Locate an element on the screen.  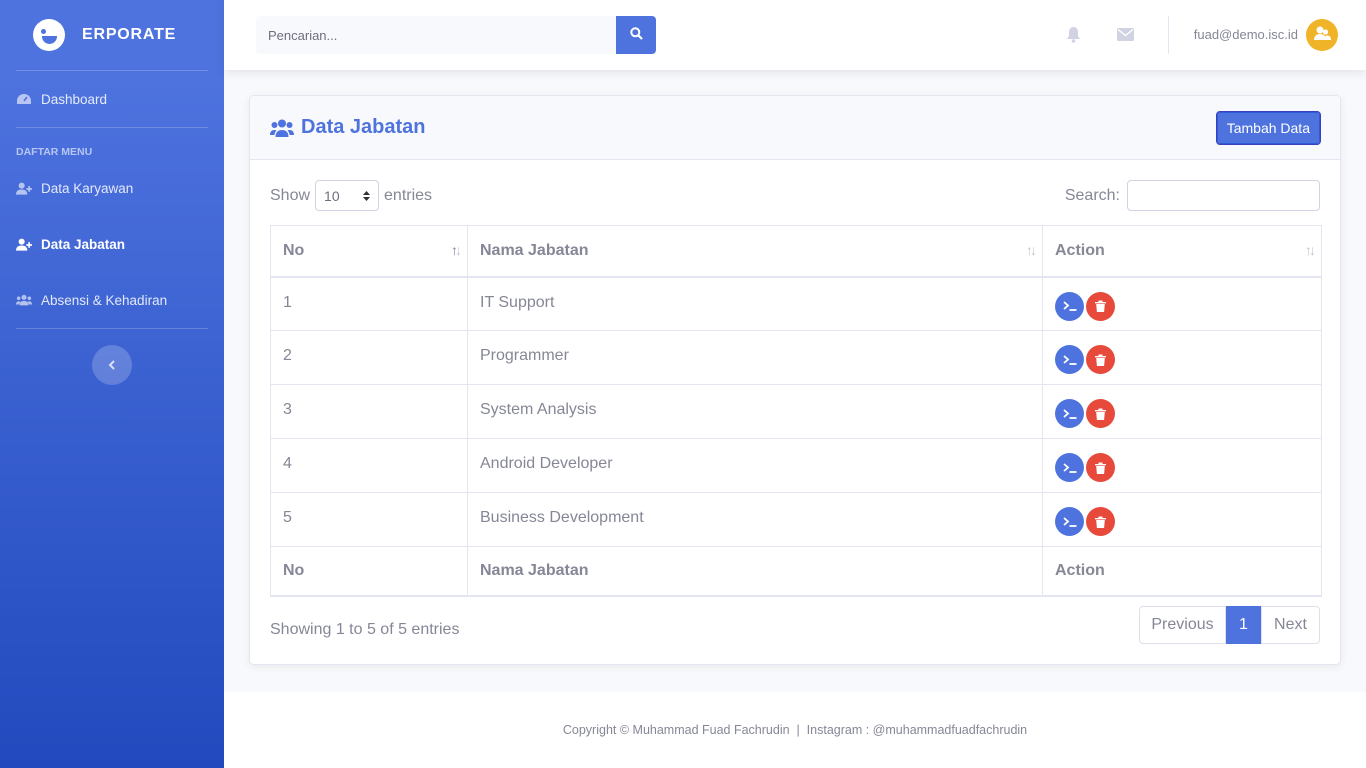
entries-label: entries is located at coordinates (408, 195).